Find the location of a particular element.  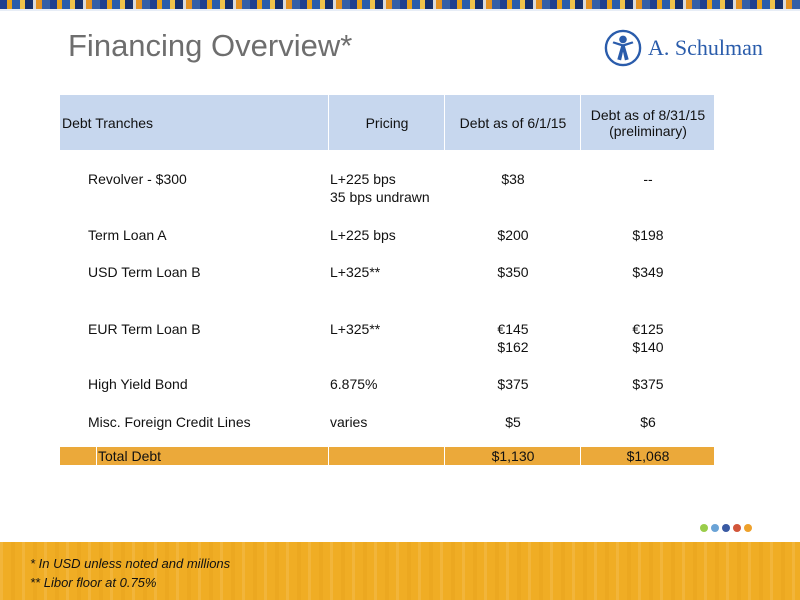

decorative-dots is located at coordinates (726, 528).